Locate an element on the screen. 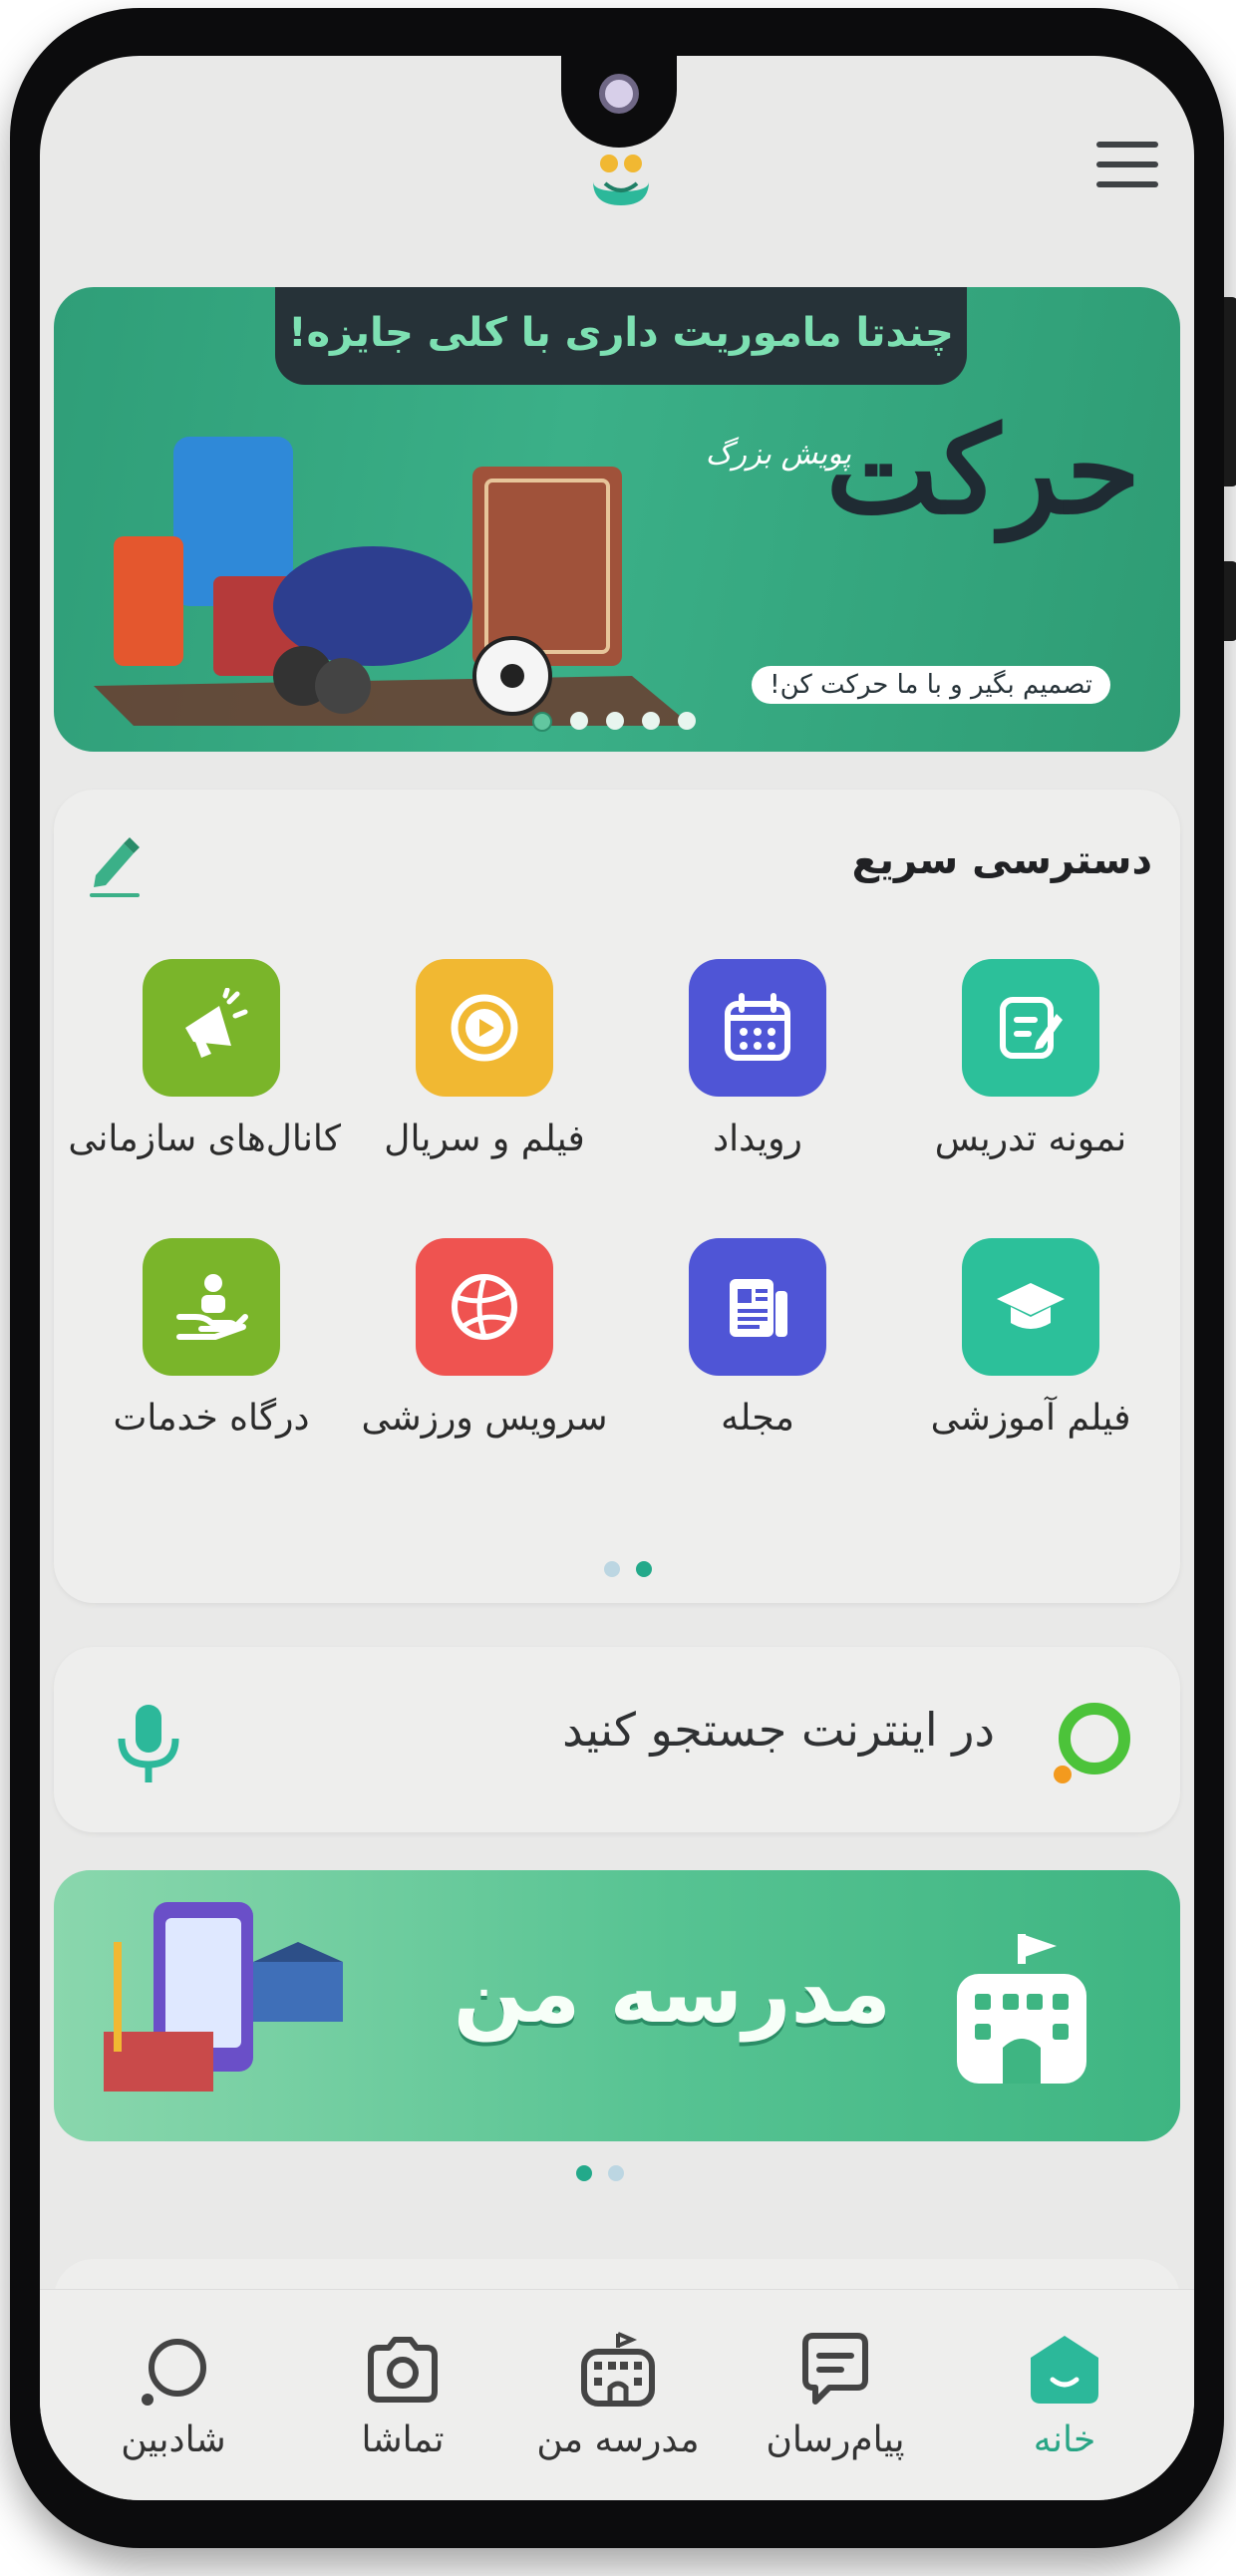  quick-item-label: رویداد is located at coordinates (758, 1139).